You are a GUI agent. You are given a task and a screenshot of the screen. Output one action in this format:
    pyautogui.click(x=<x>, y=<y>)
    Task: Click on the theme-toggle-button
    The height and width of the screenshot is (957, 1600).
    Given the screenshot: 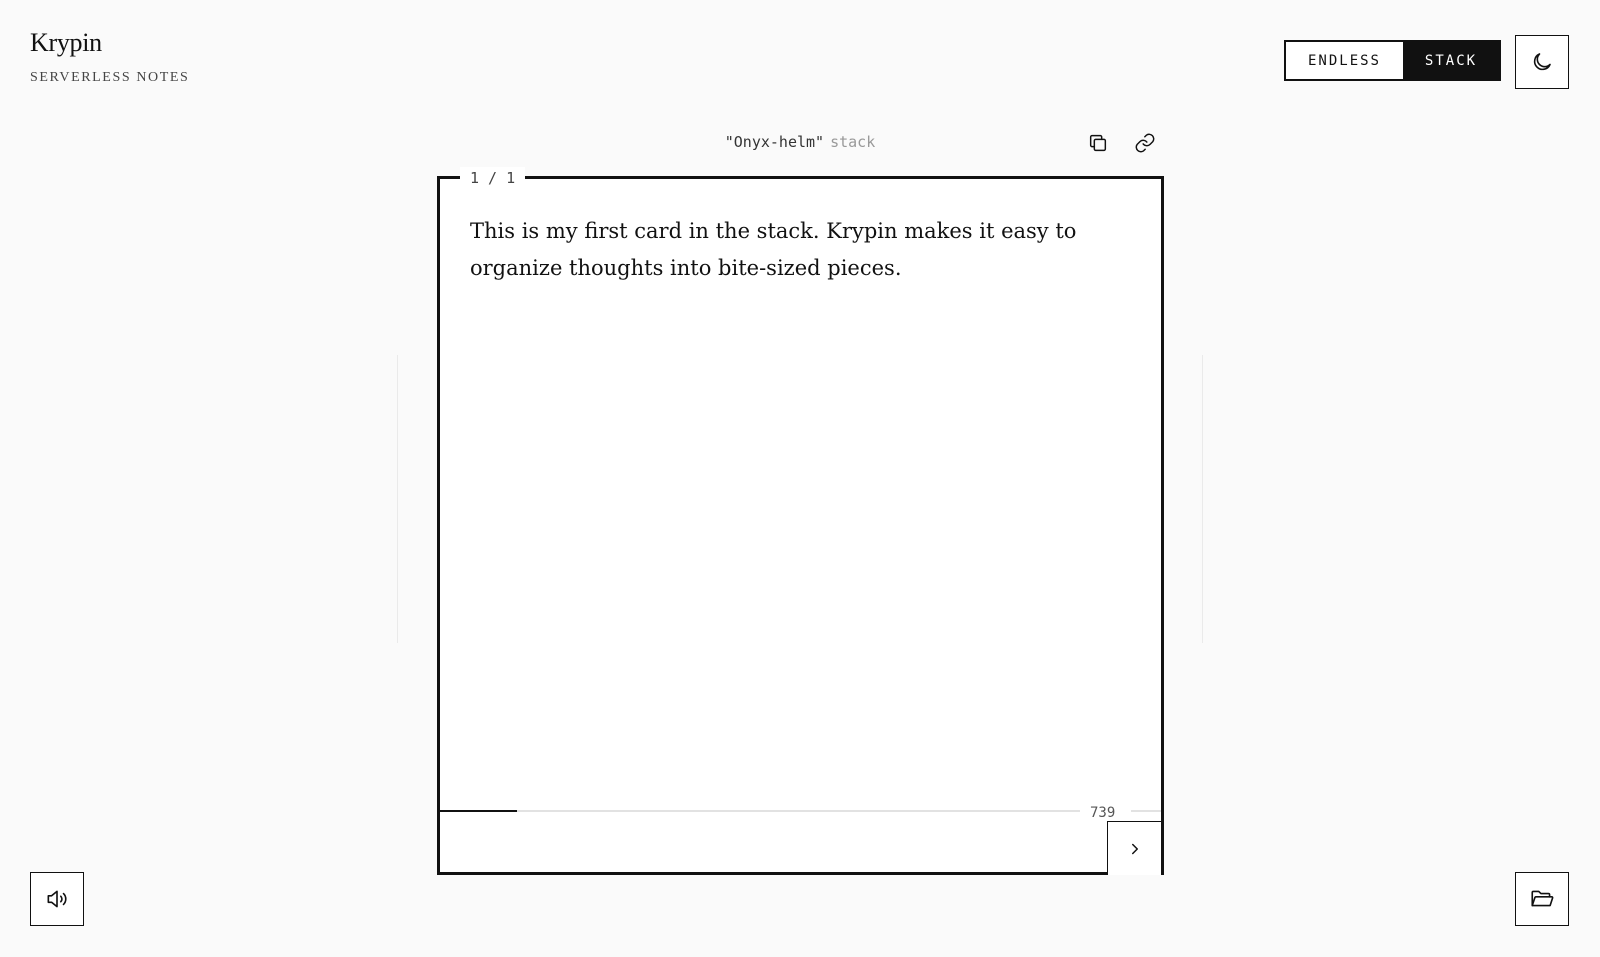 What is the action you would take?
    pyautogui.click(x=1542, y=62)
    